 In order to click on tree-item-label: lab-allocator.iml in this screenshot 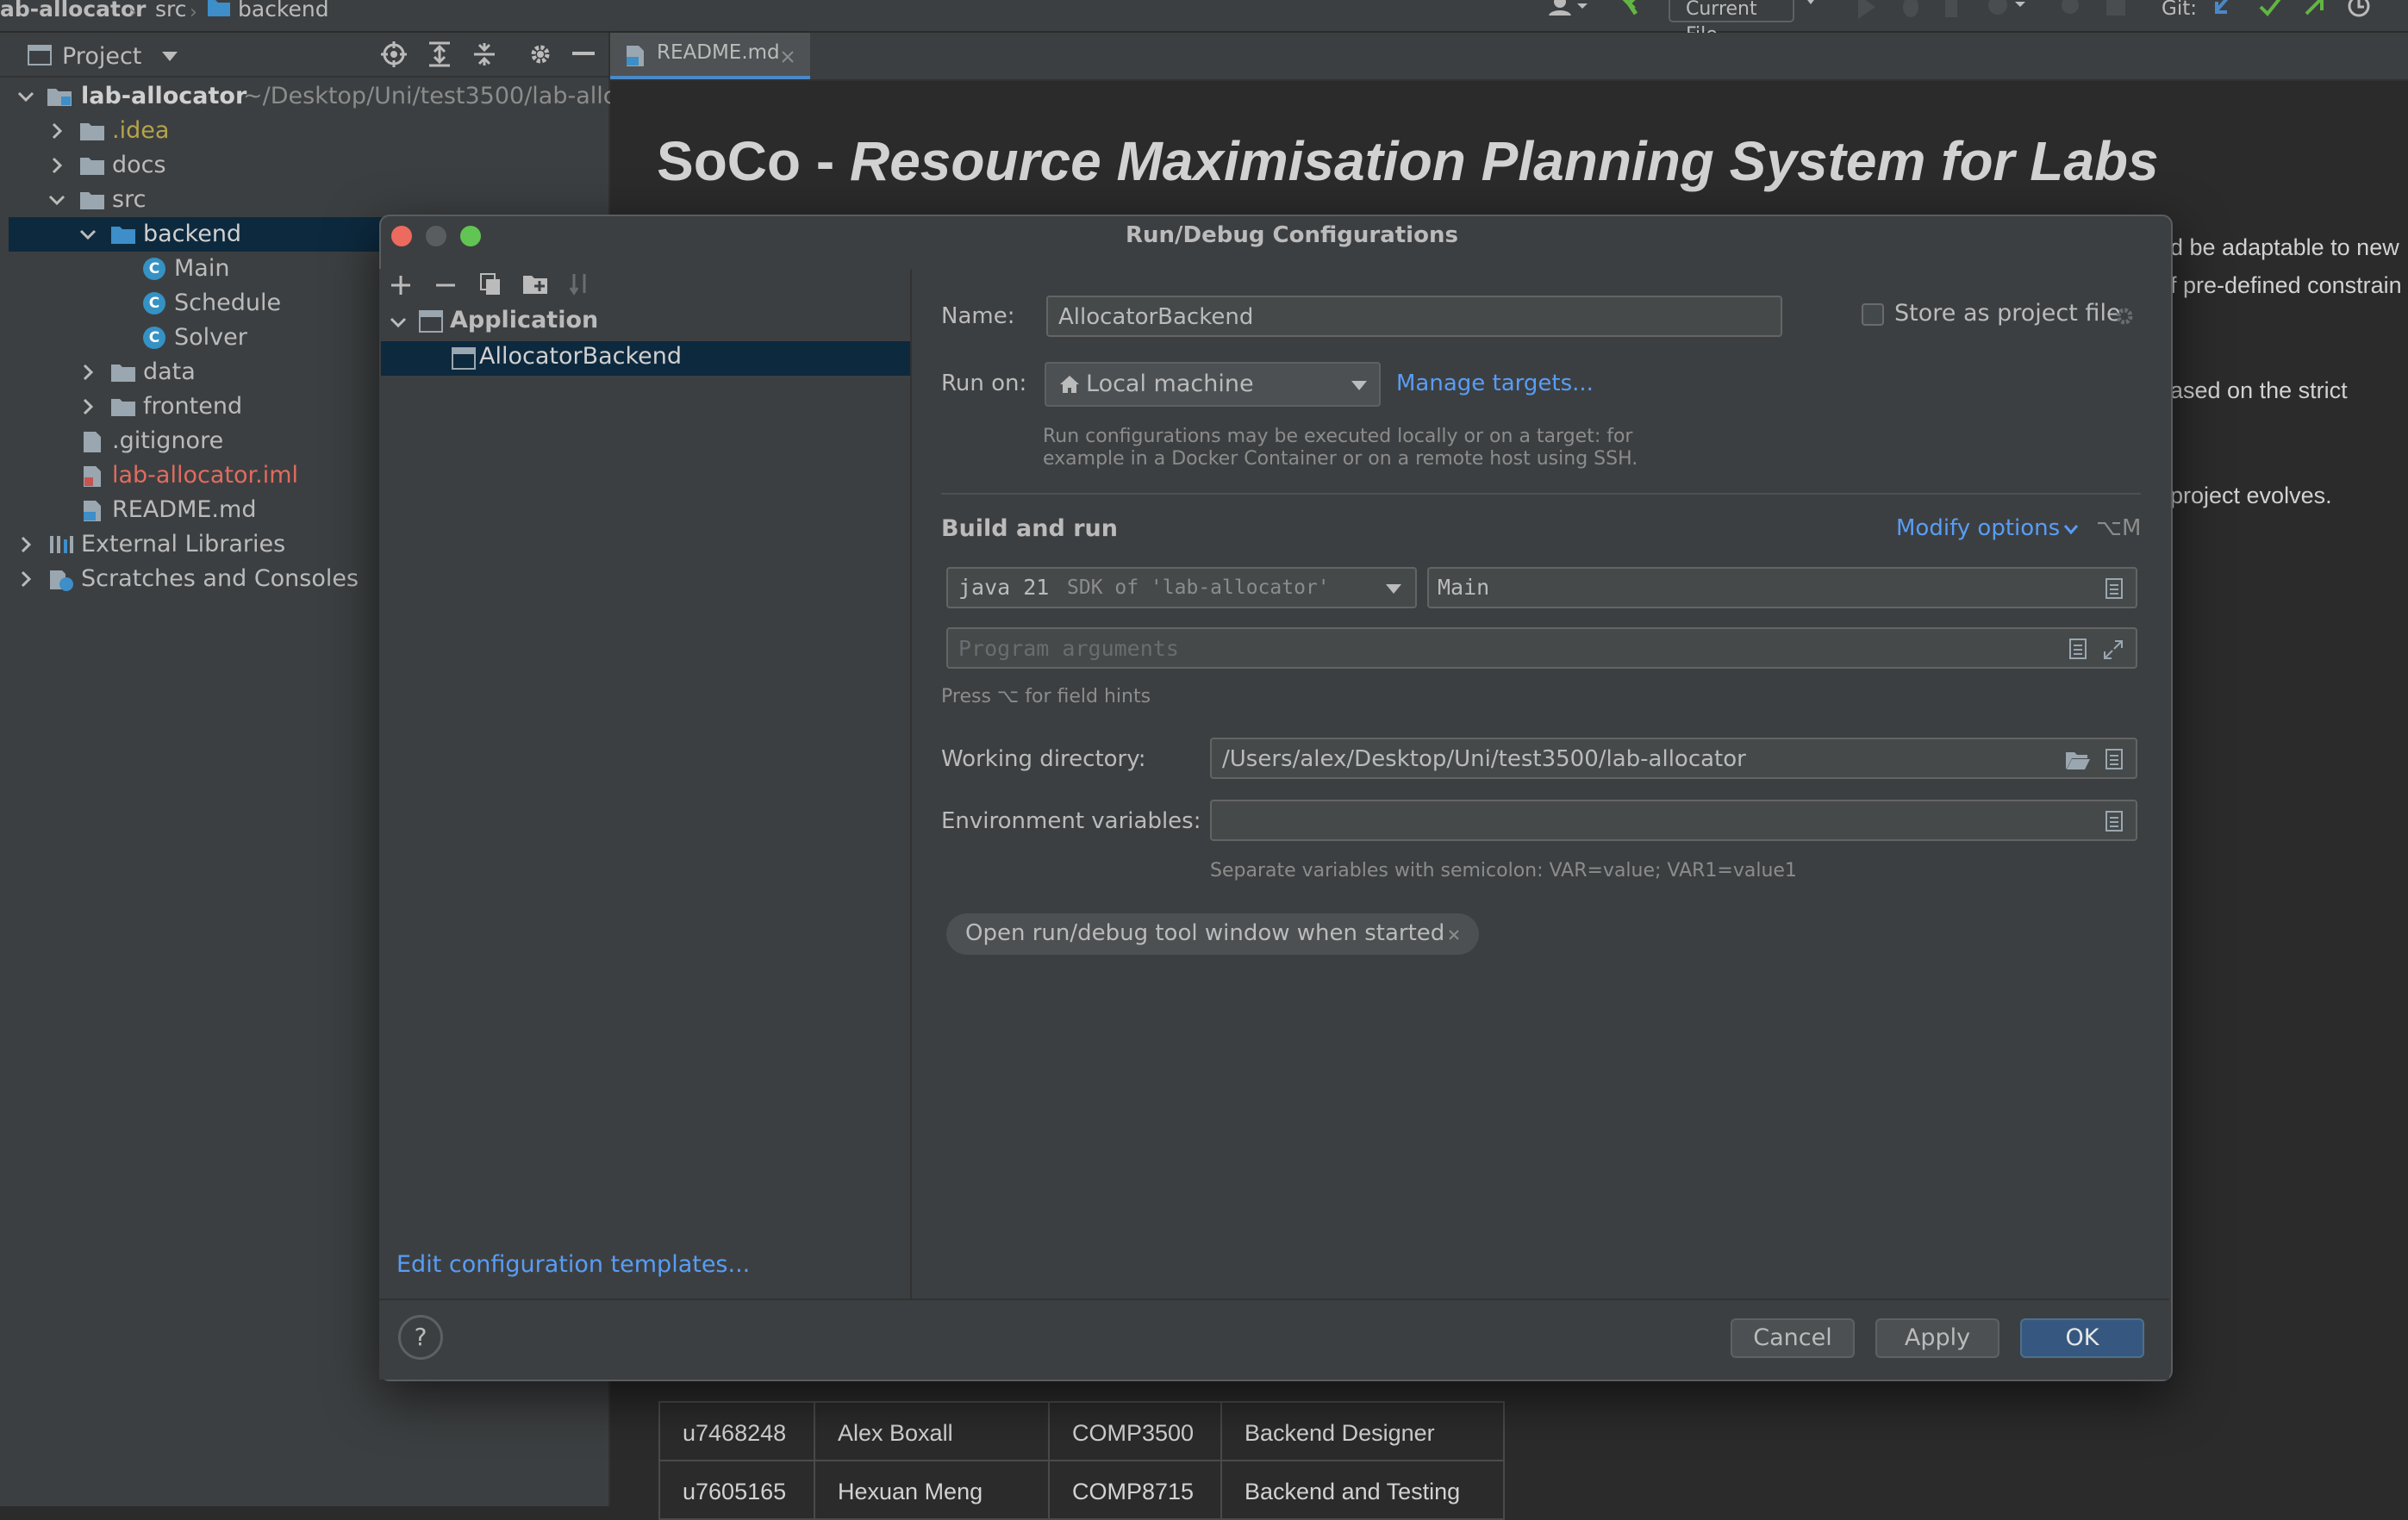, I will do `click(205, 475)`.